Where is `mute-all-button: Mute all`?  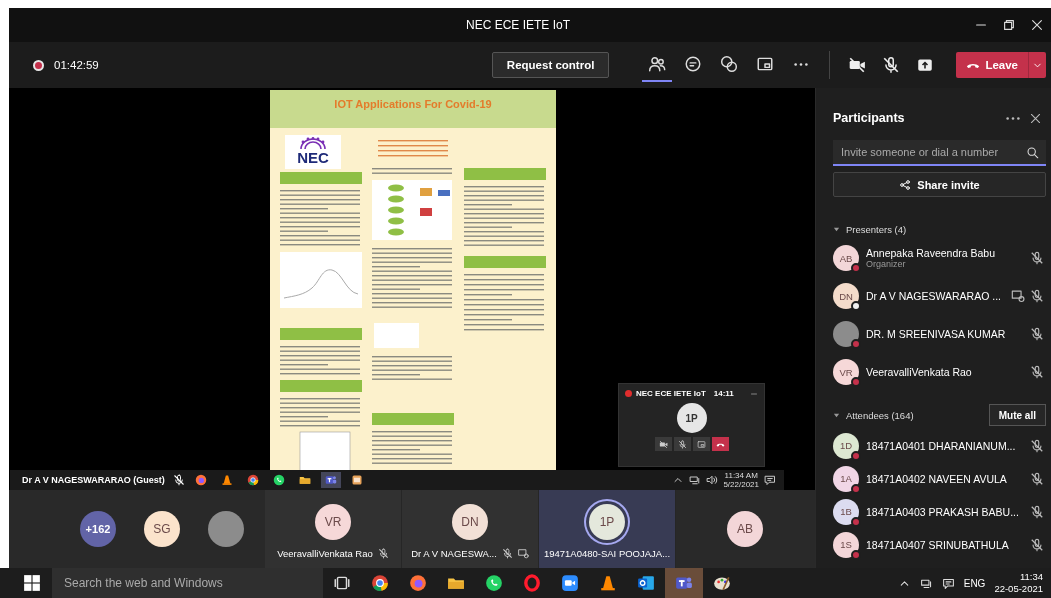
mute-all-button: Mute all is located at coordinates (1017, 415).